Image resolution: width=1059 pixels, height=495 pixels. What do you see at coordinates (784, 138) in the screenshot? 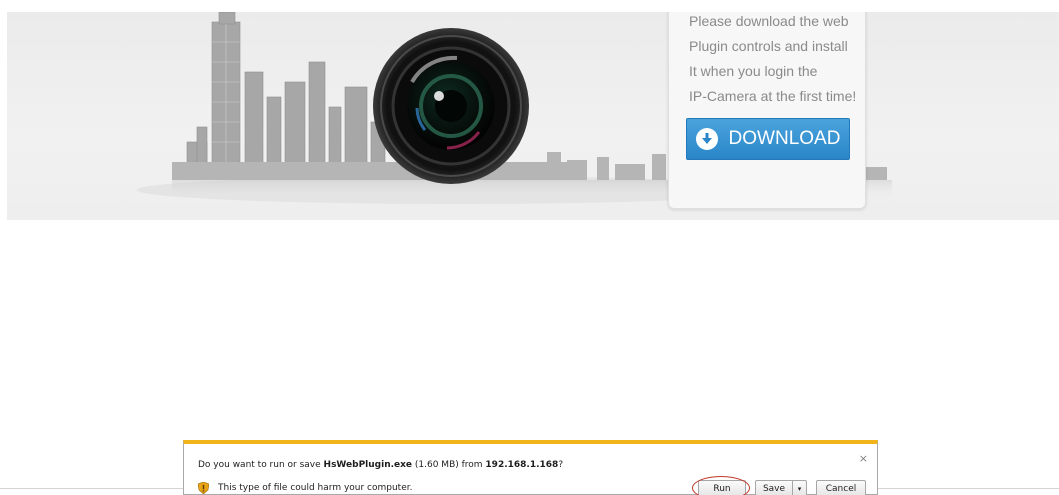
I see `download-label: DOWNLOAD` at bounding box center [784, 138].